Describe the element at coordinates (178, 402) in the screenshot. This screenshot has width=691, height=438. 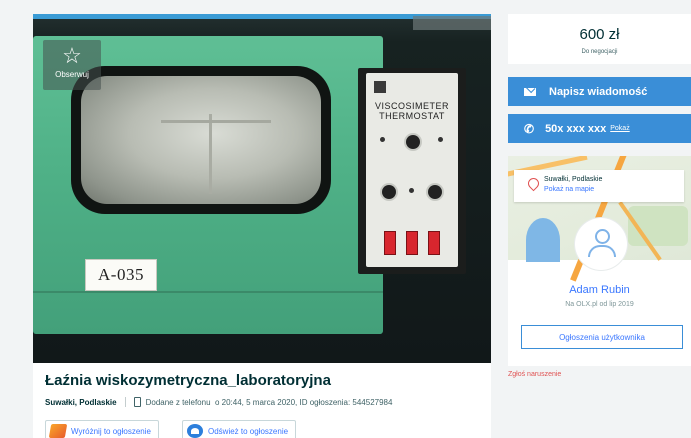
I see `added-from: Dodane z telefonu` at that location.